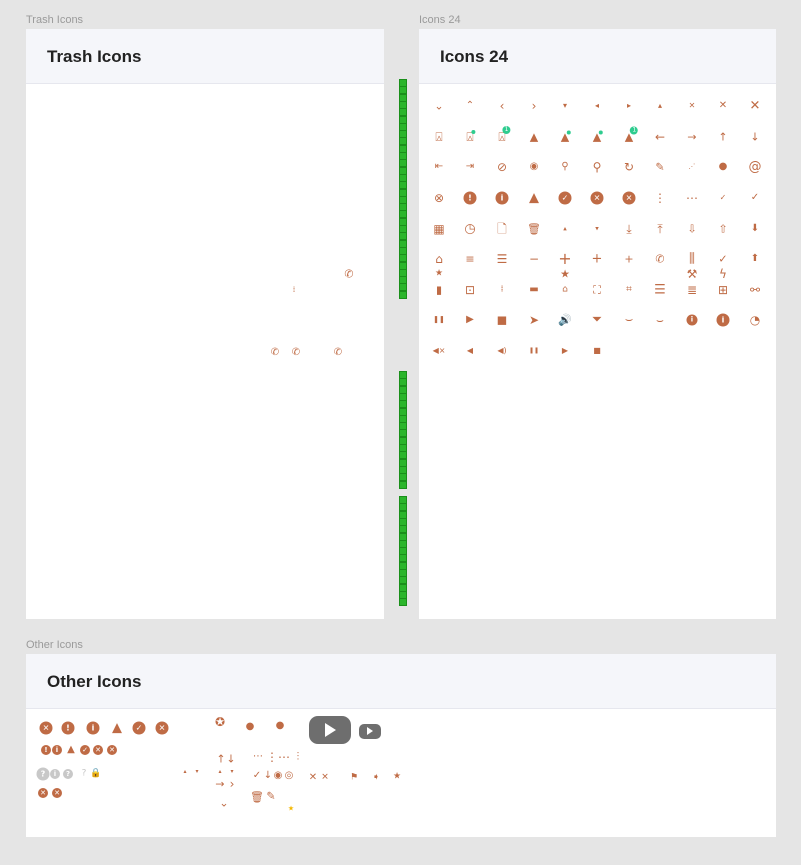  I want to click on at-icon: @, so click(755, 167).